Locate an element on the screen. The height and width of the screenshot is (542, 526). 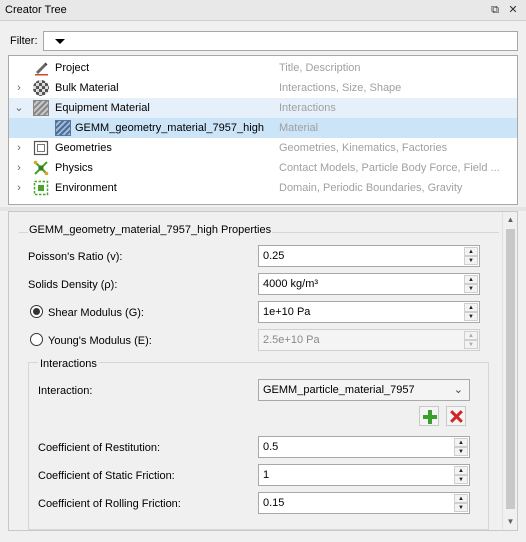
scroll-up-icon: ▲ is located at coordinates (510, 220).